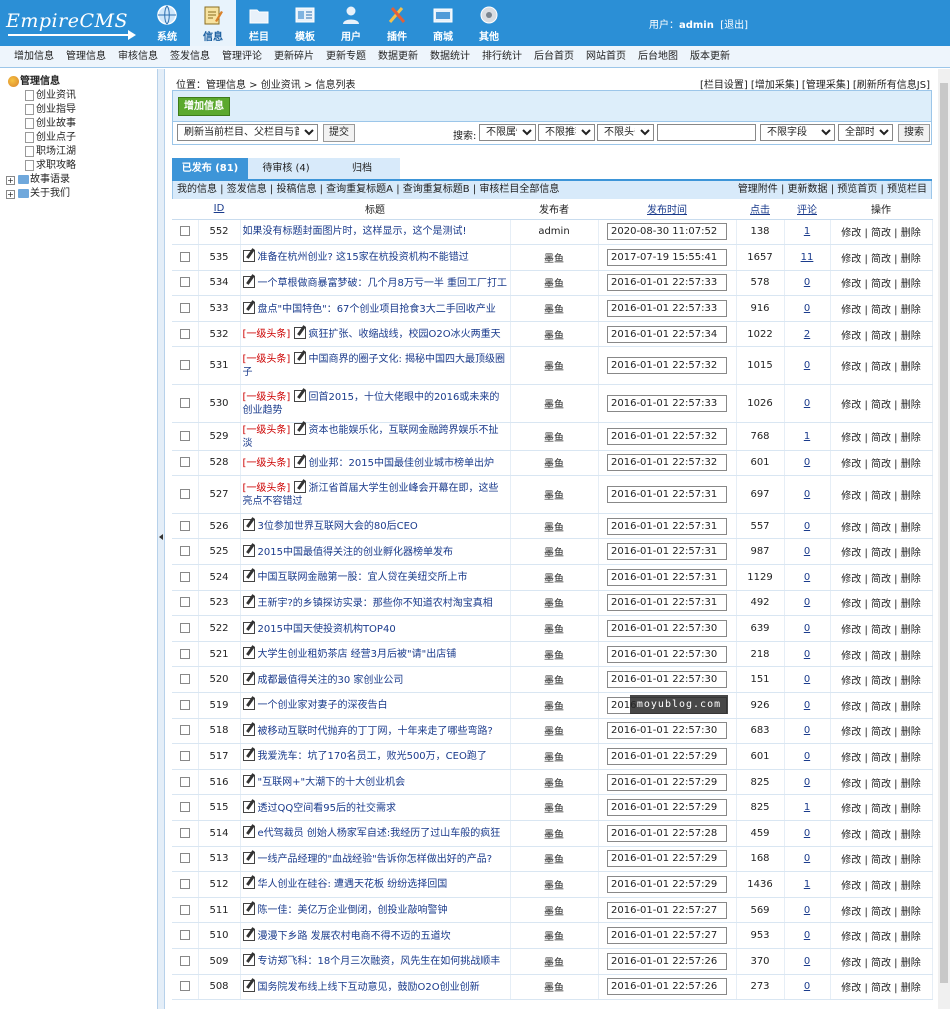 Image resolution: width=950 pixels, height=1009 pixels. Describe the element at coordinates (405, 334) in the screenshot. I see `row-title-link: 疯狂扩张、收缩战线，校园O2O冰火两重天` at that location.